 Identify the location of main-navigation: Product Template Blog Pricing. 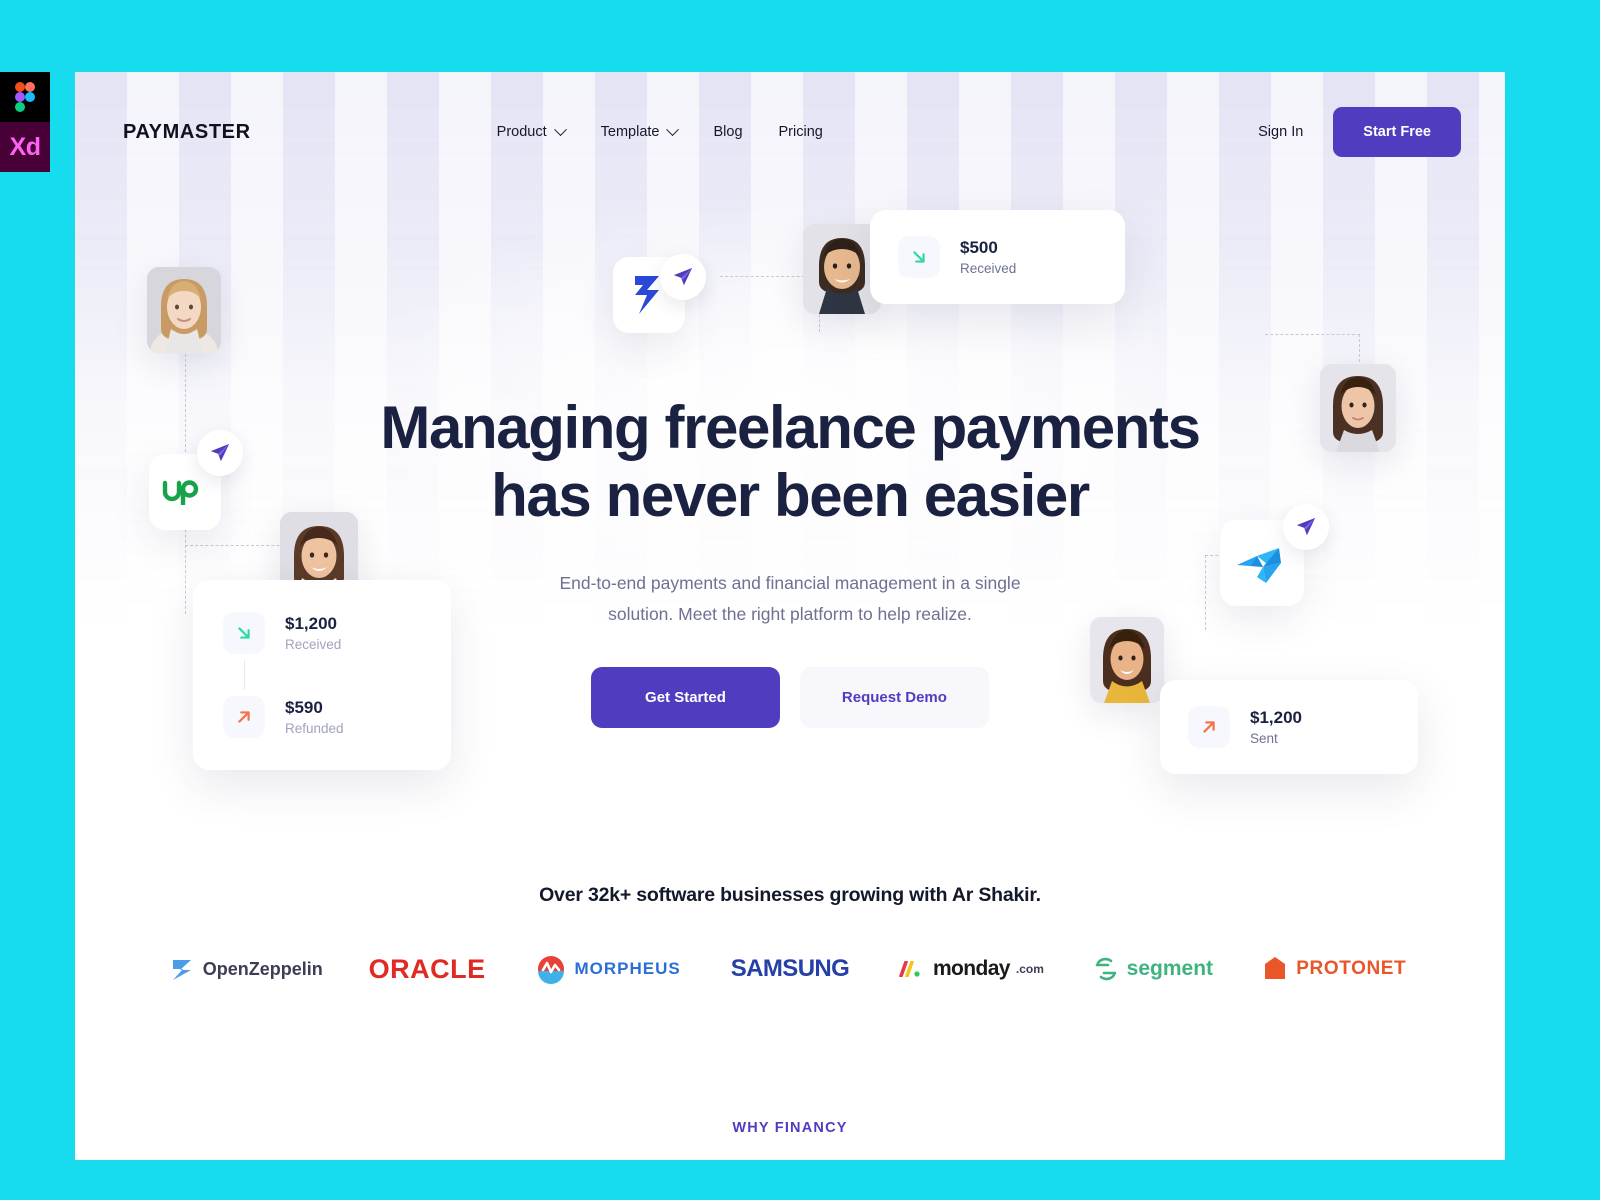
(659, 131).